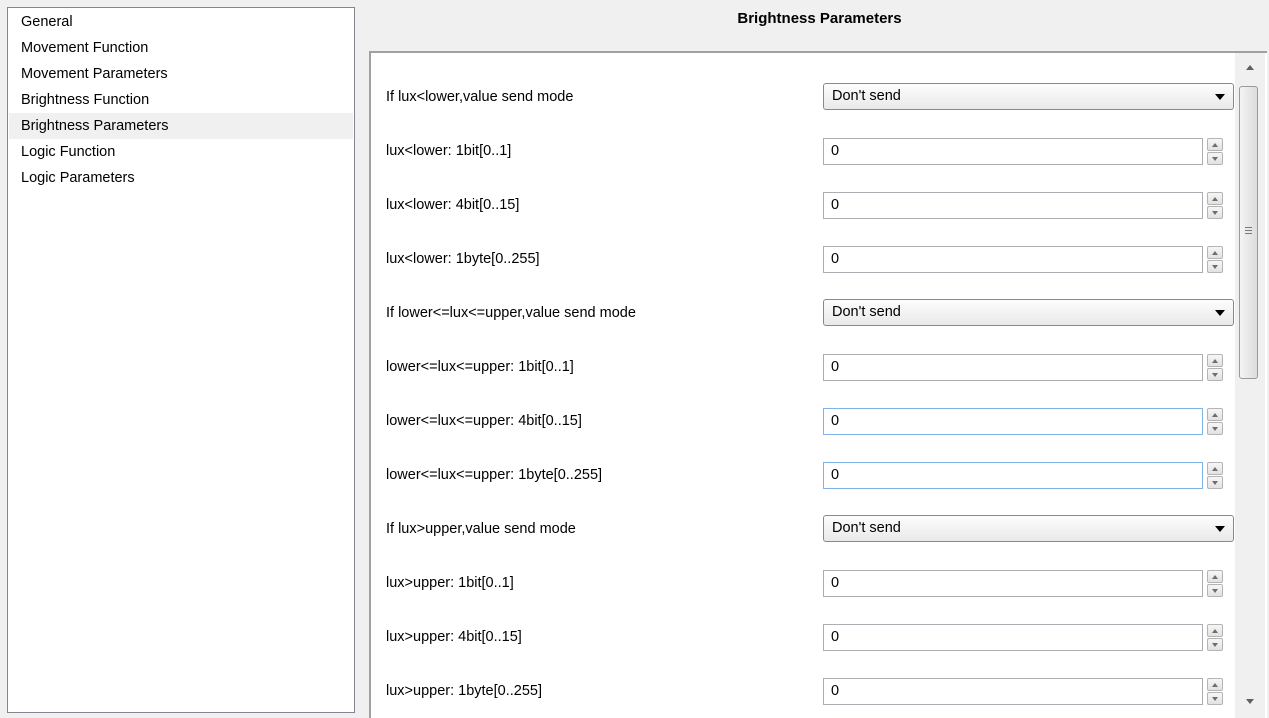  I want to click on nav-item-movement-function: Movement Function, so click(181, 48).